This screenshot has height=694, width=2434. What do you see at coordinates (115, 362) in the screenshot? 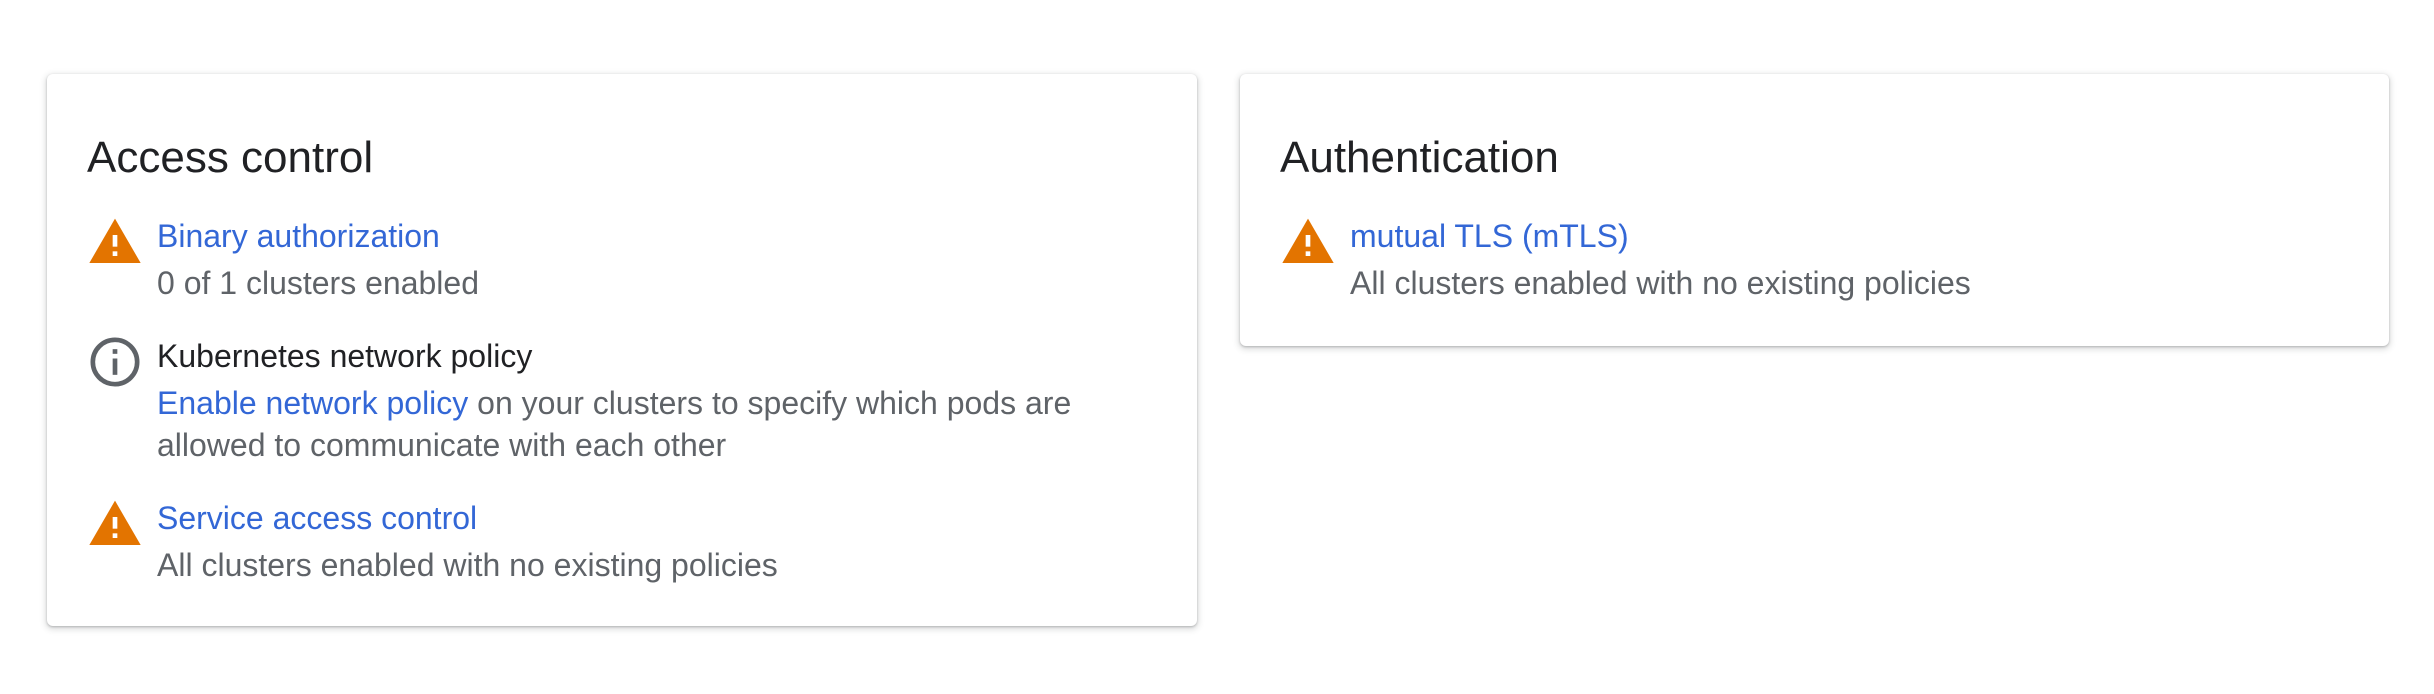
I see `info-icon` at bounding box center [115, 362].